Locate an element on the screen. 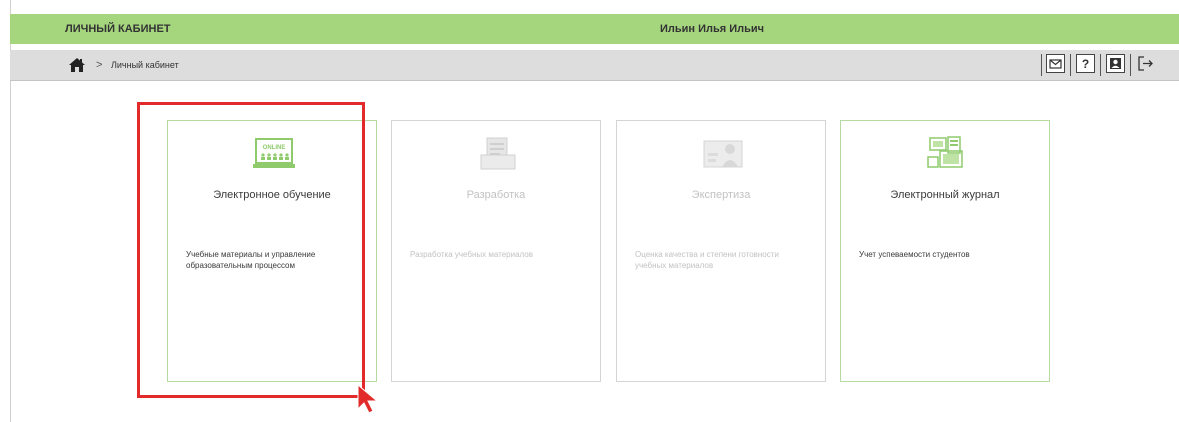  expertise-icon is located at coordinates (723, 155).